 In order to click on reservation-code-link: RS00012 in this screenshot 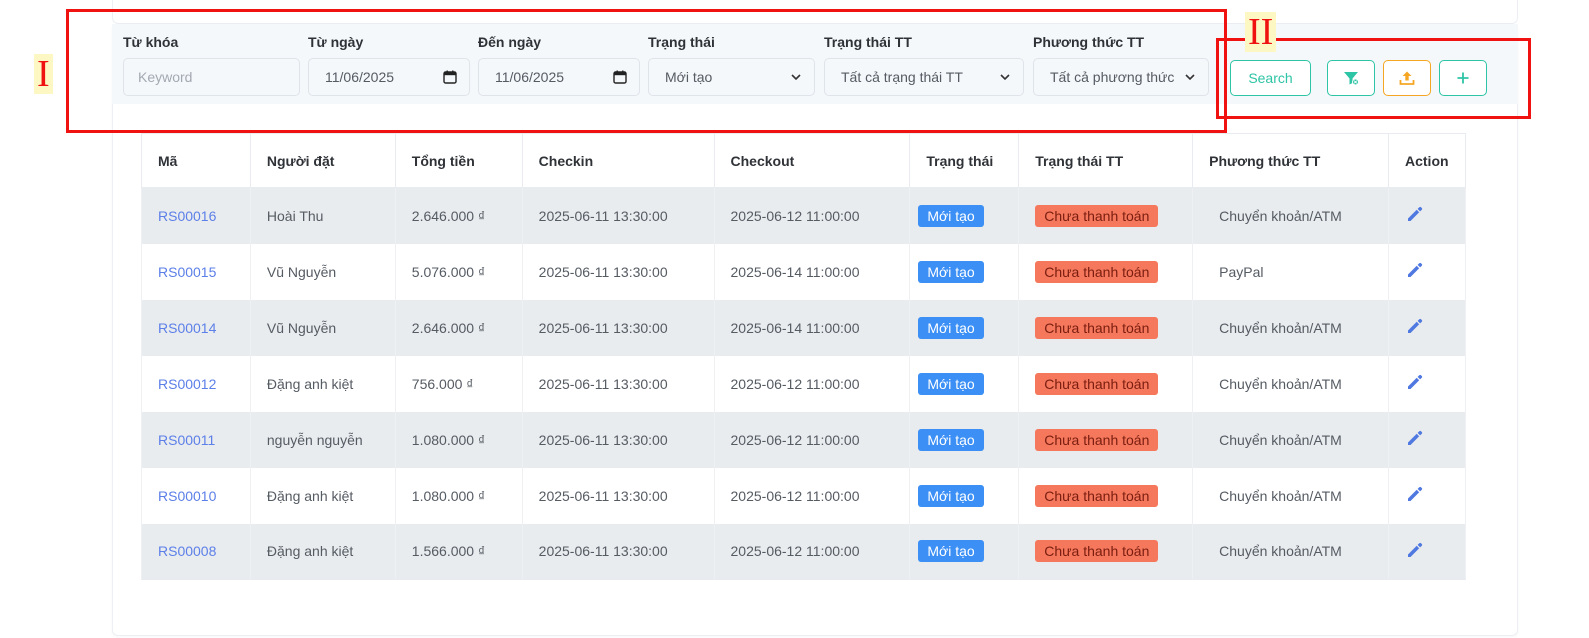, I will do `click(187, 384)`.